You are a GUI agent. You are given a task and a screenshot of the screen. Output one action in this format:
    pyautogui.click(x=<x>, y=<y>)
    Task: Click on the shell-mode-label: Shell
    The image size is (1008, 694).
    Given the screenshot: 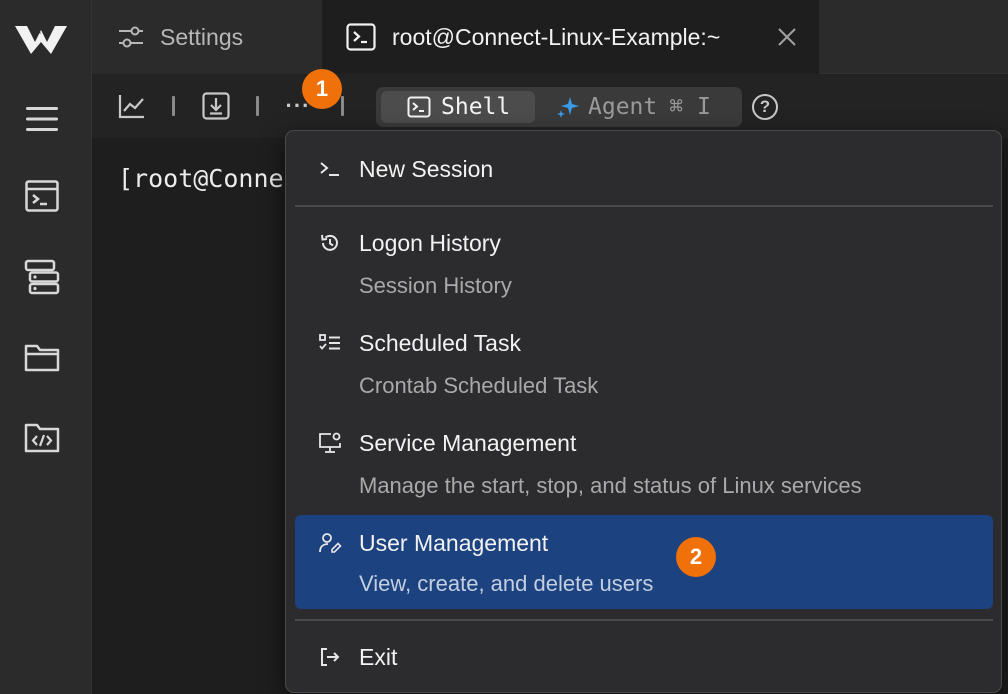 What is the action you would take?
    pyautogui.click(x=476, y=107)
    